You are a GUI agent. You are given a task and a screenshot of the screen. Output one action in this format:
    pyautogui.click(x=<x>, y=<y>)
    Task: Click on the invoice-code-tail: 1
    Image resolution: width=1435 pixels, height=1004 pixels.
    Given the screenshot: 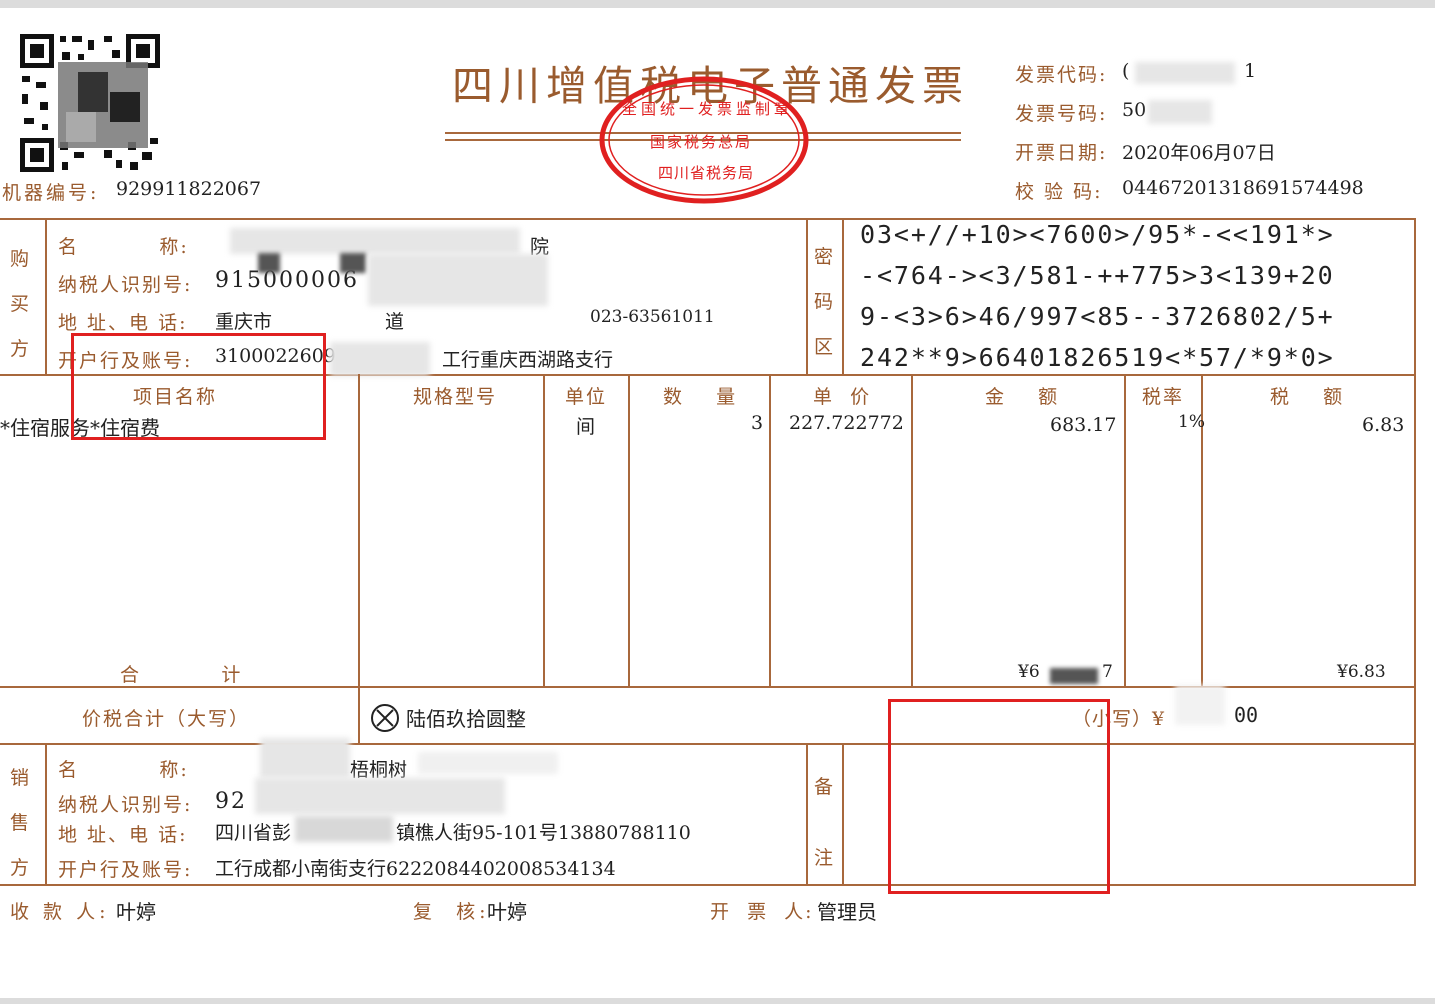 What is the action you would take?
    pyautogui.click(x=1250, y=71)
    